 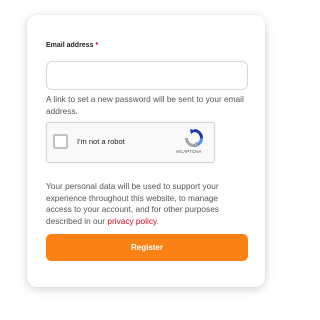 I want to click on email-field, so click(x=147, y=75).